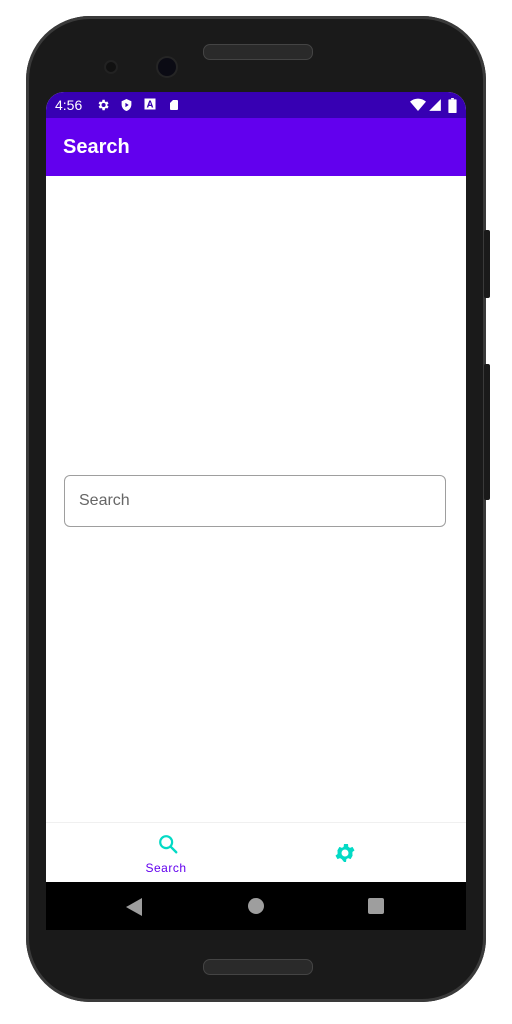 Image resolution: width=512 pixels, height=1024 pixels. Describe the element at coordinates (69, 105) in the screenshot. I see `status-time: 4:56` at that location.